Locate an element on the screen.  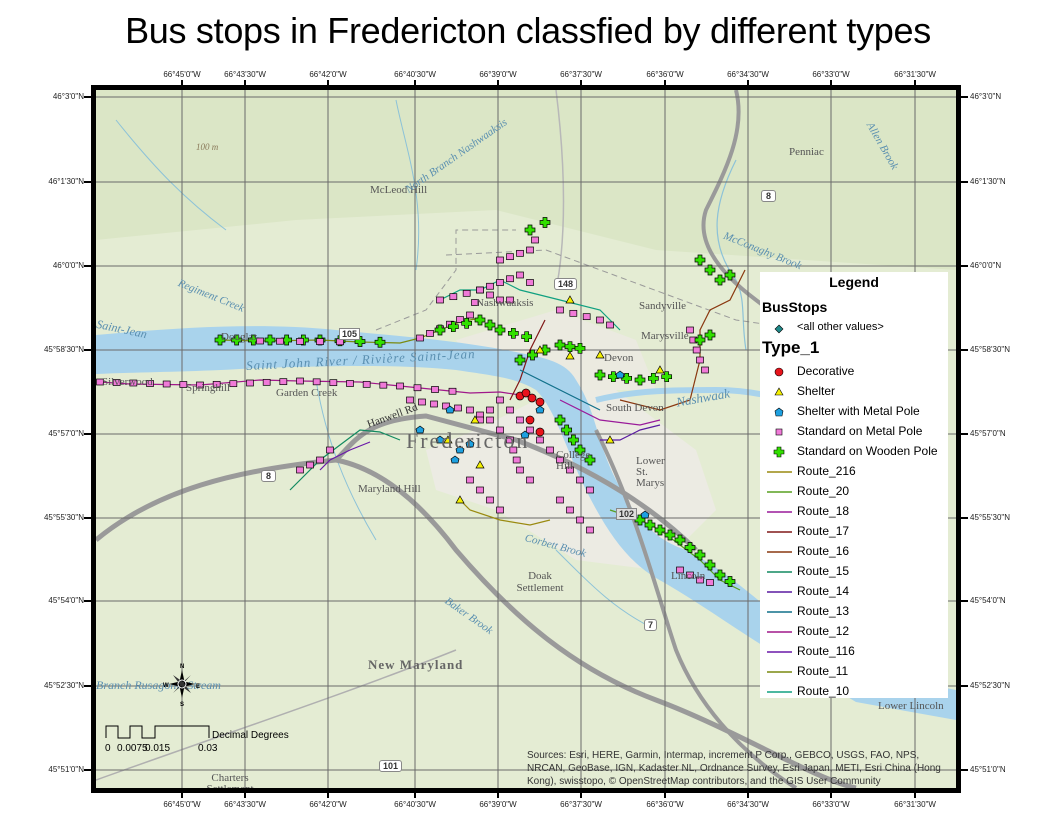
place-label: Devon is located at coordinates (619, 358).